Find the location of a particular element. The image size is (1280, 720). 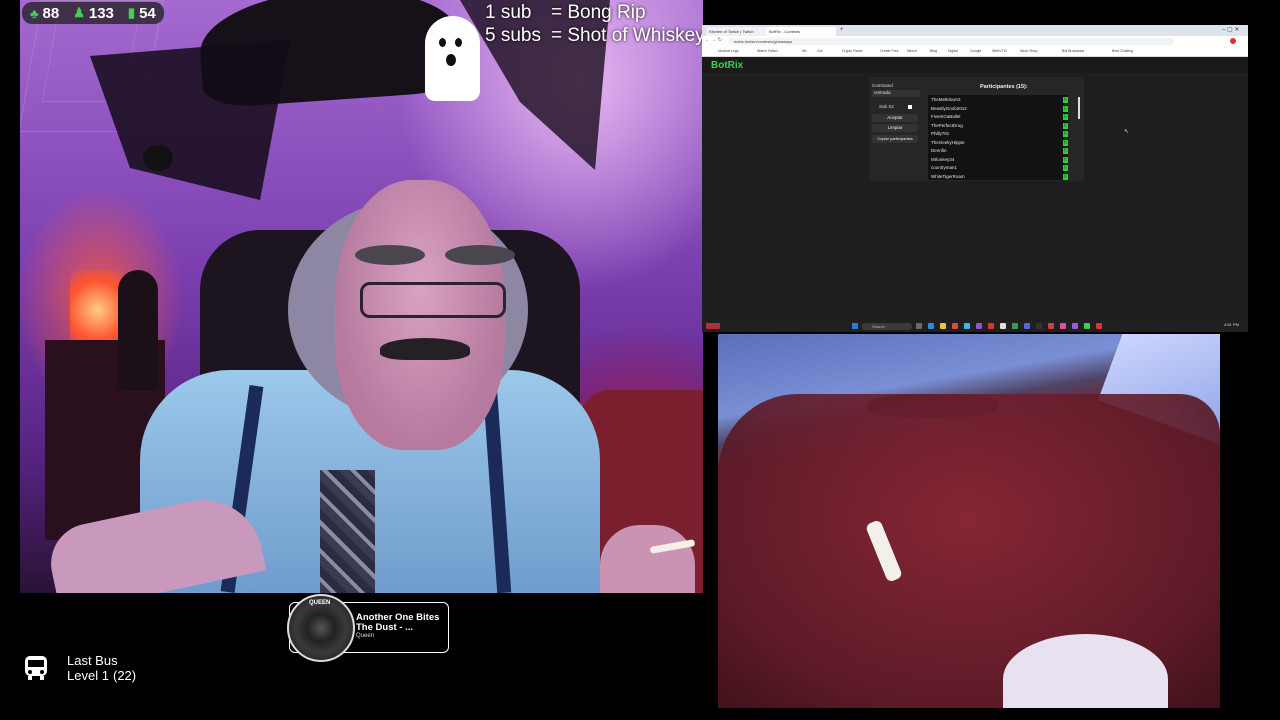

ghost-decoration is located at coordinates (452, 58).